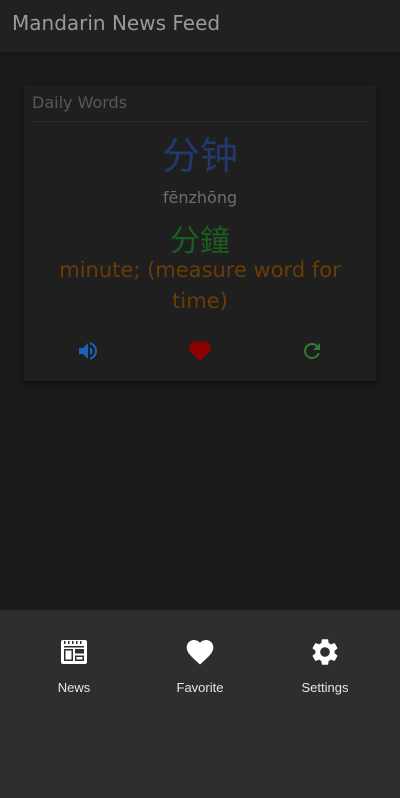 Image resolution: width=400 pixels, height=798 pixels. What do you see at coordinates (325, 687) in the screenshot?
I see `nav-settings-label: Settings` at bounding box center [325, 687].